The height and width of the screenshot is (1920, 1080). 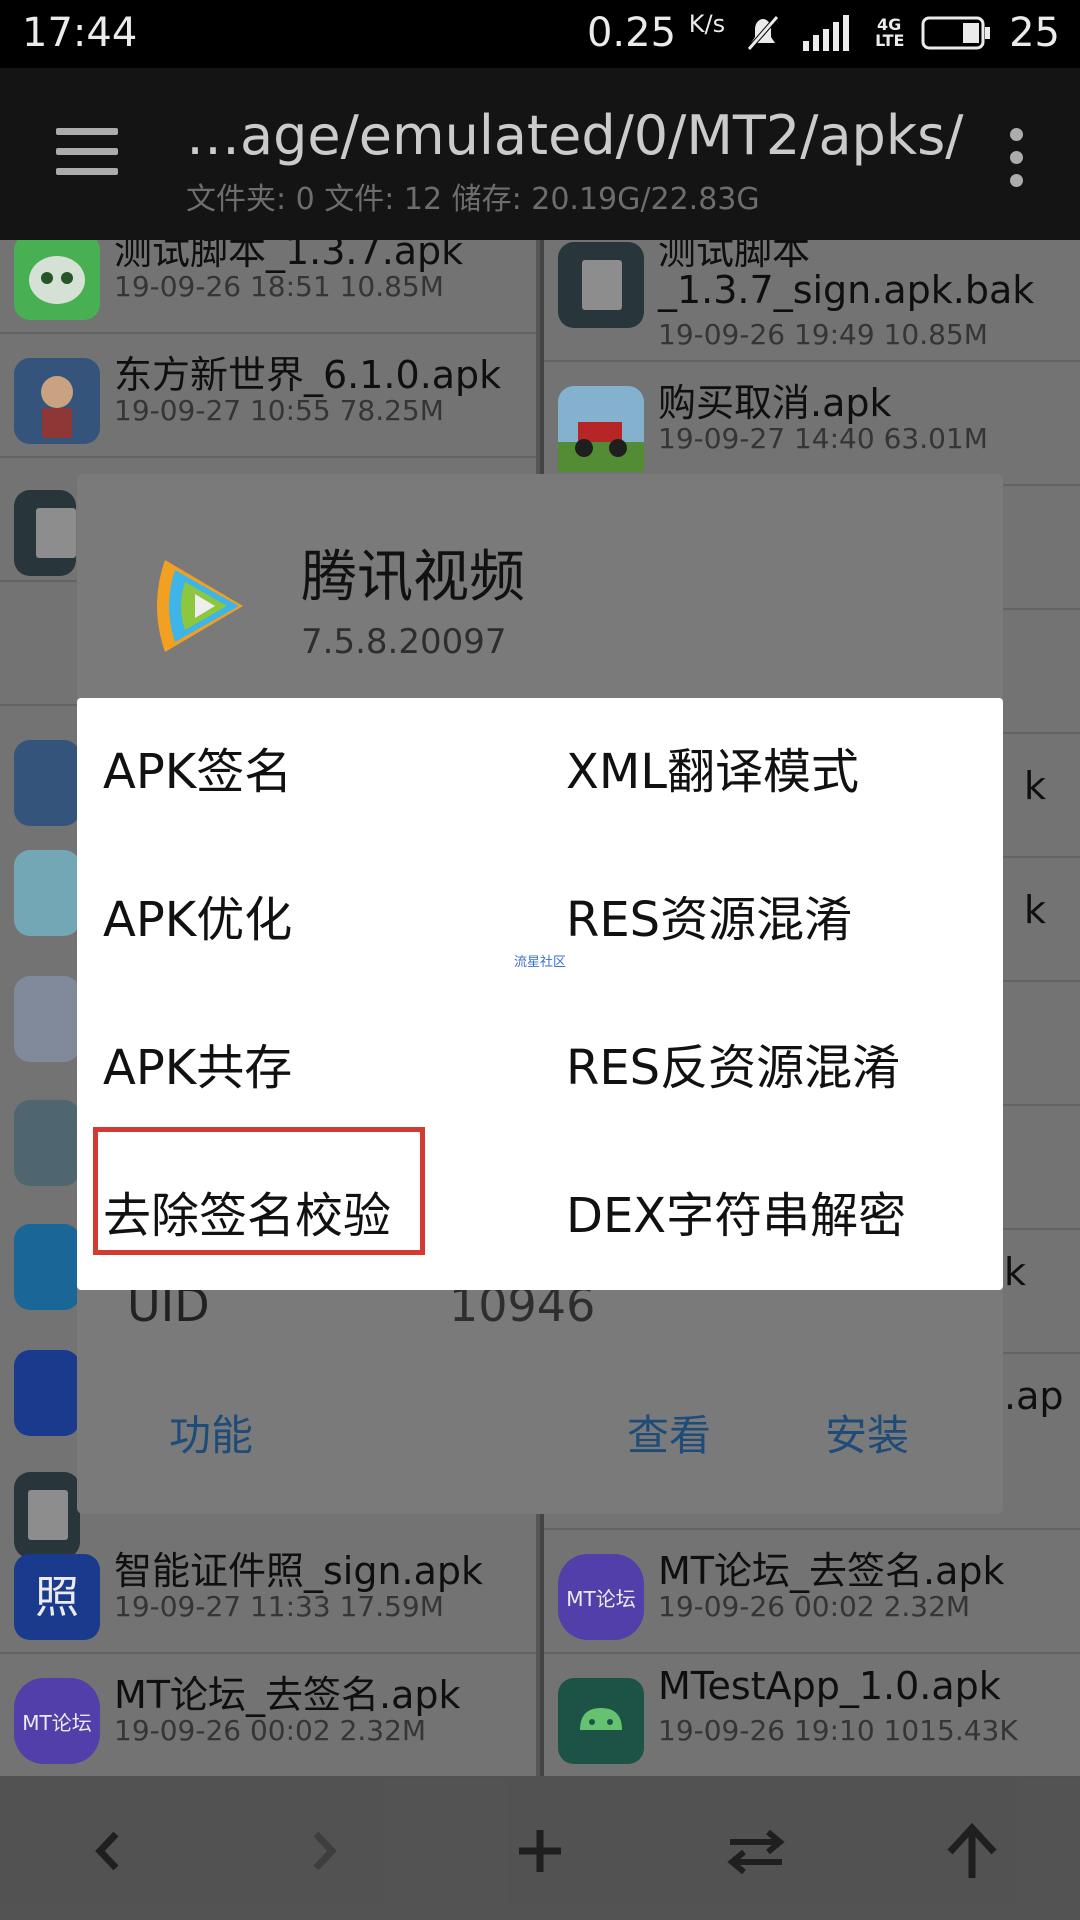 I want to click on plus-icon, so click(x=540, y=1851).